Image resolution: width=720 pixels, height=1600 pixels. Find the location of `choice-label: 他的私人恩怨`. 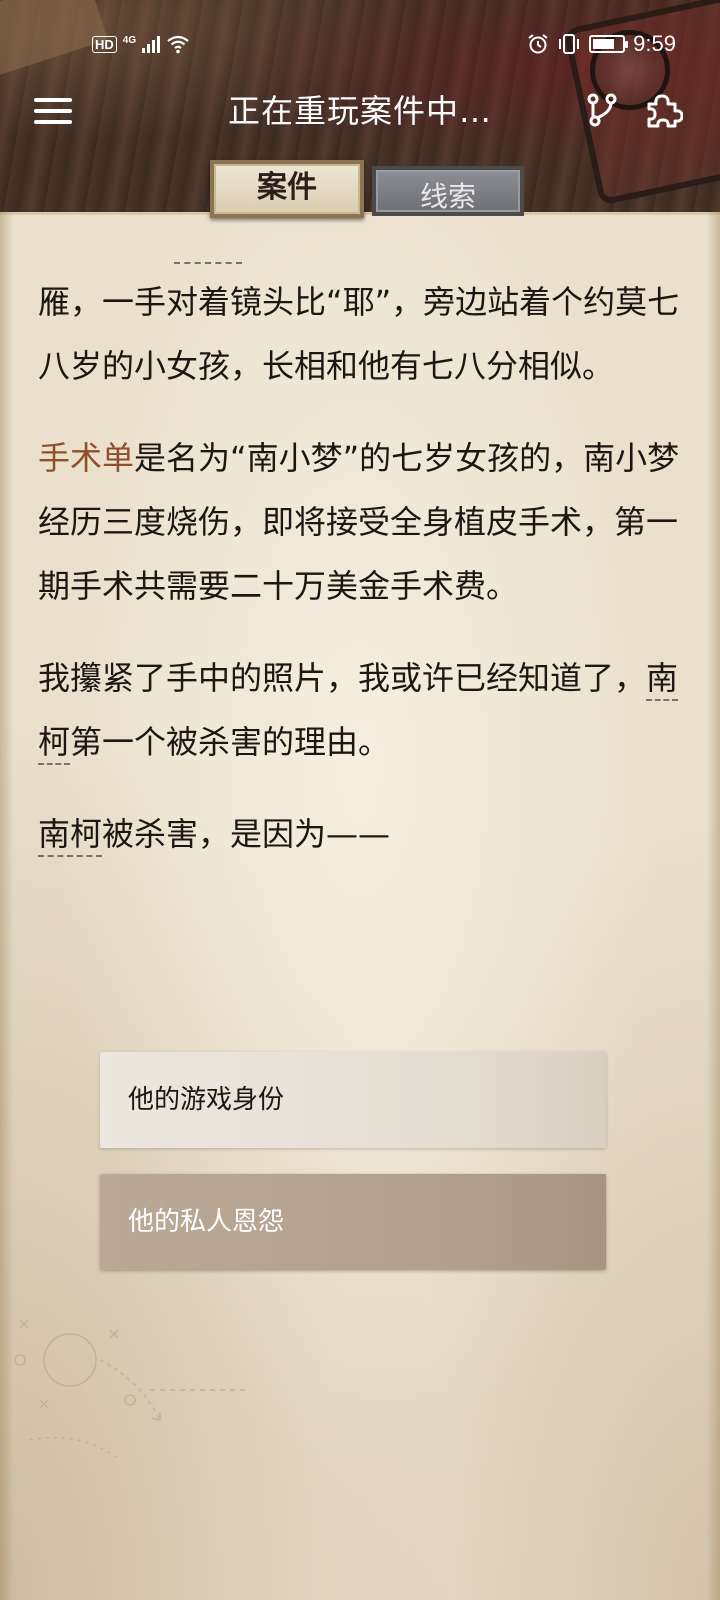

choice-label: 他的私人恩怨 is located at coordinates (206, 1222).